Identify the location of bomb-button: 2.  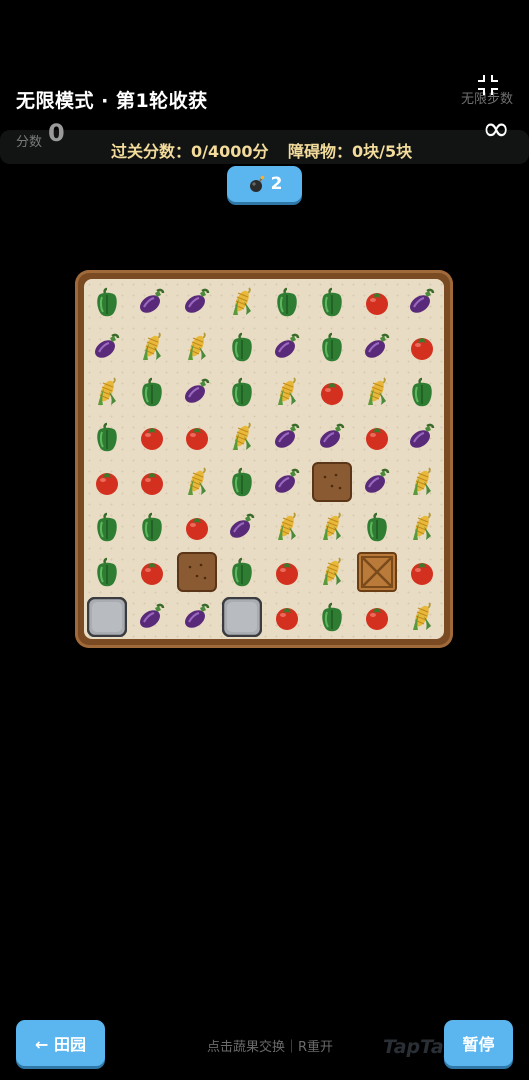
(264, 184).